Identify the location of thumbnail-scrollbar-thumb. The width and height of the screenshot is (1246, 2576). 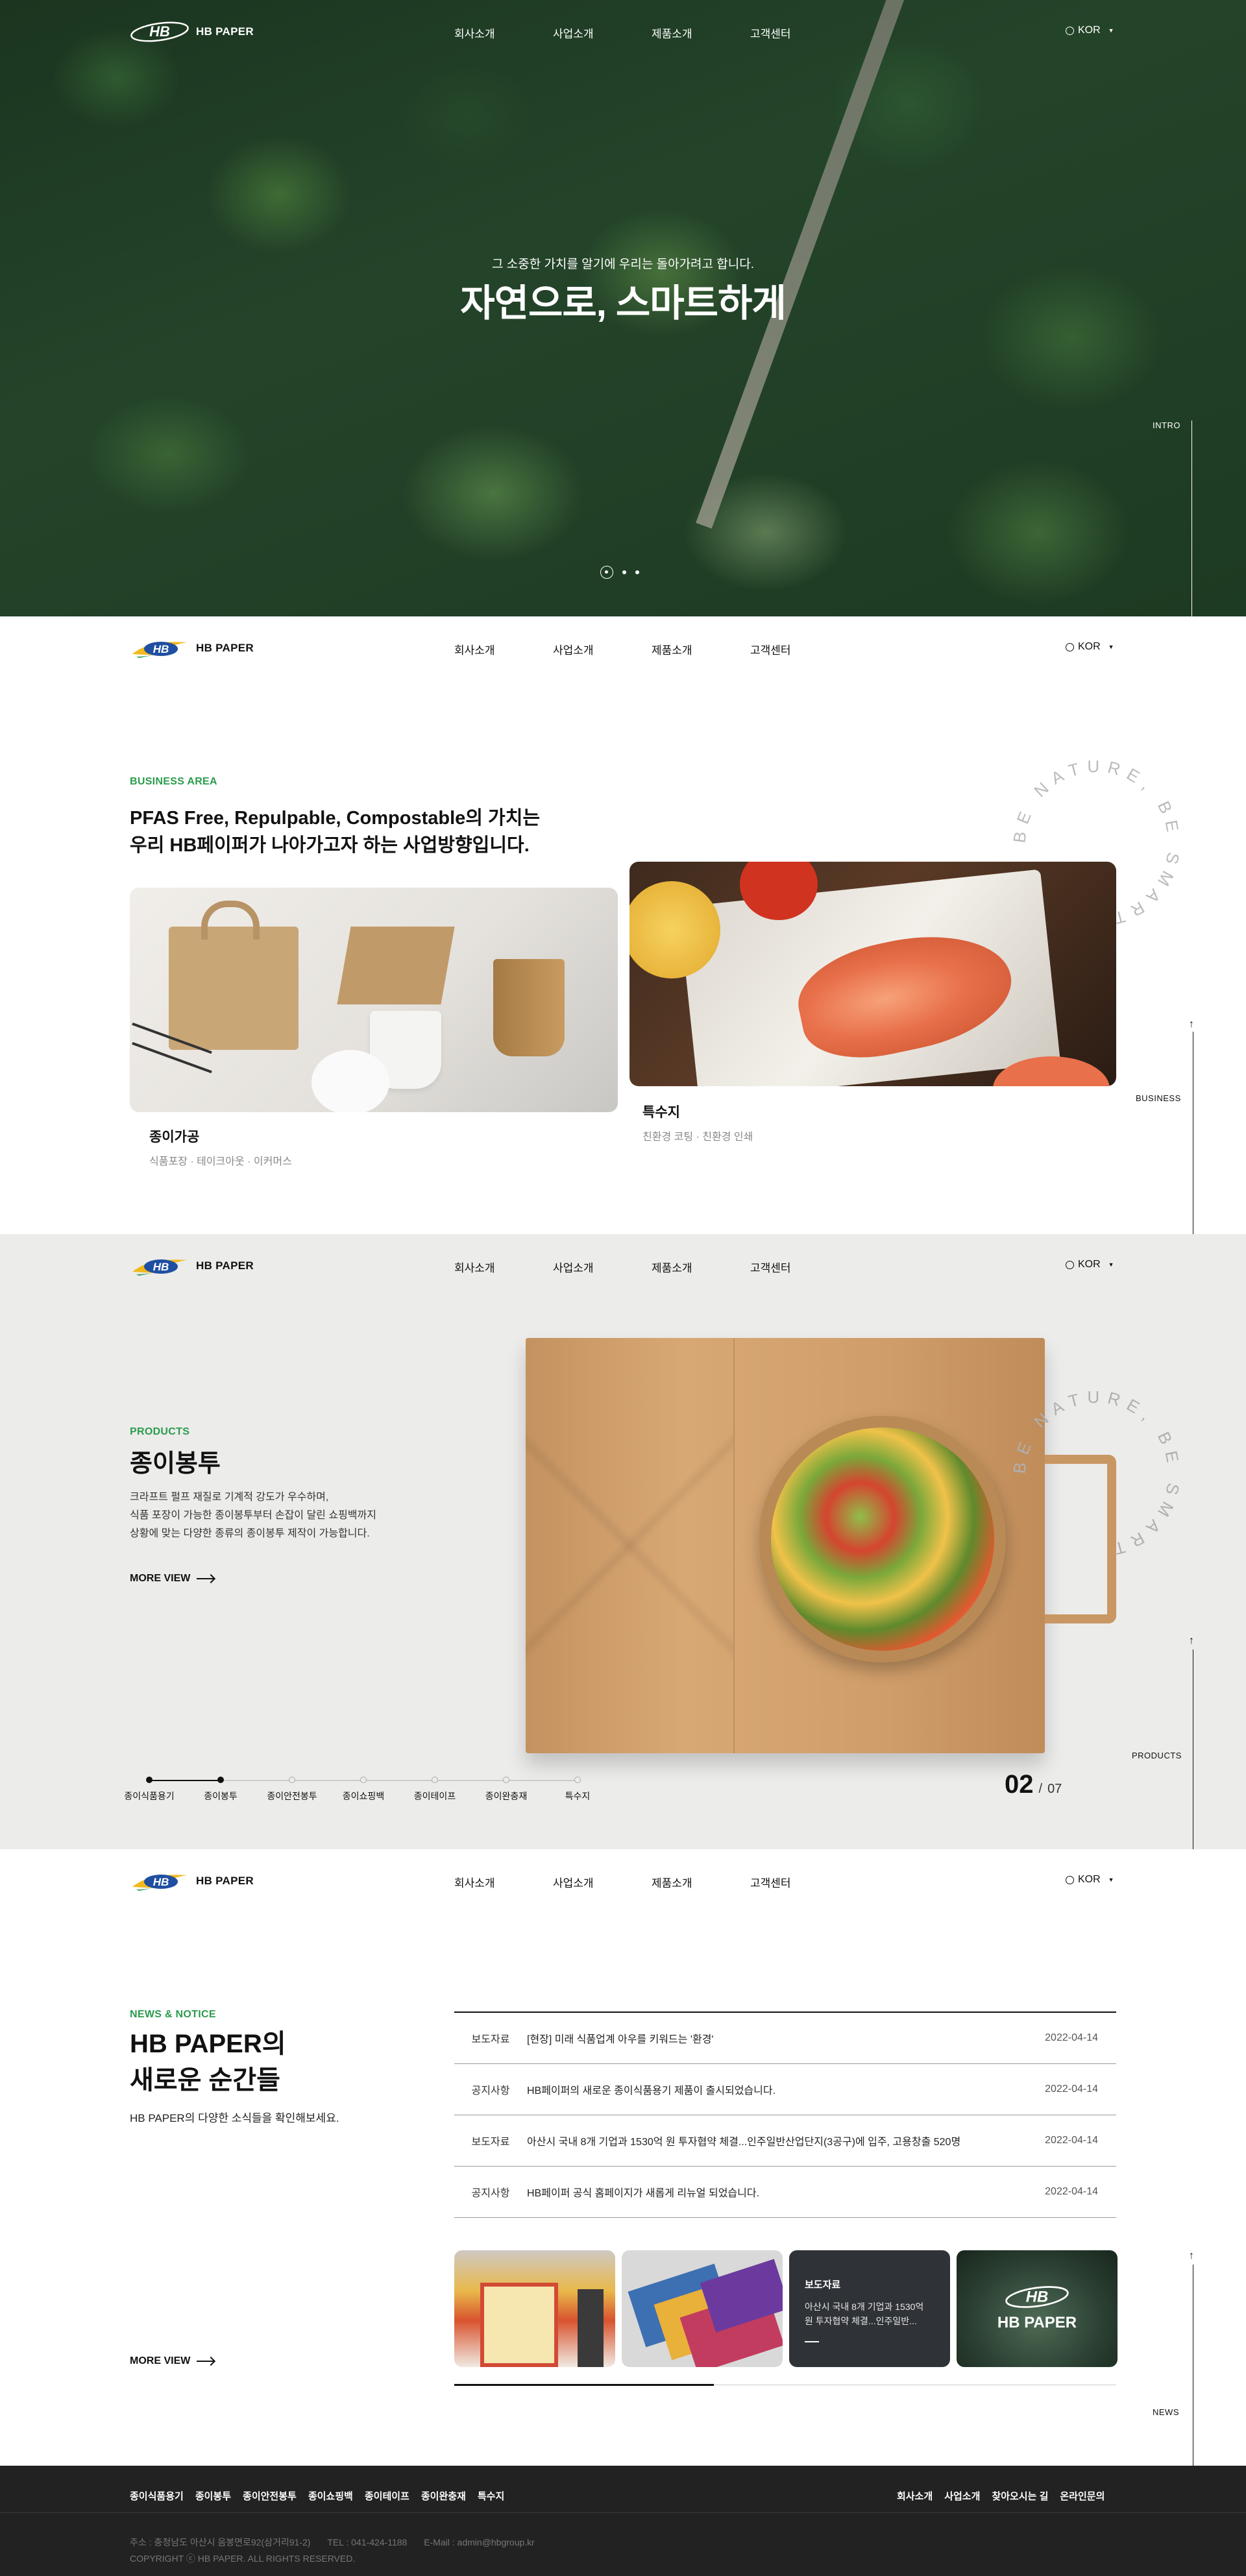
(584, 2385).